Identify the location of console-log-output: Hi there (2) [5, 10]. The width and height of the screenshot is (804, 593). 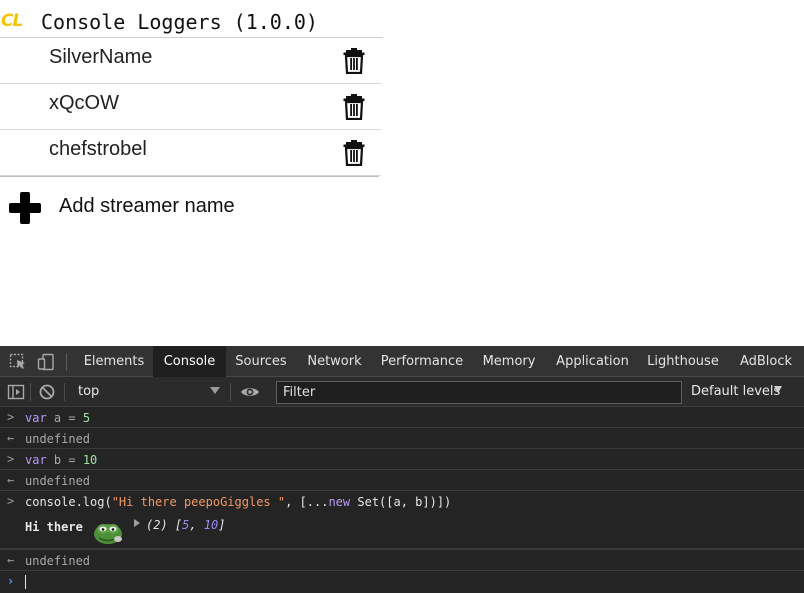
(402, 530).